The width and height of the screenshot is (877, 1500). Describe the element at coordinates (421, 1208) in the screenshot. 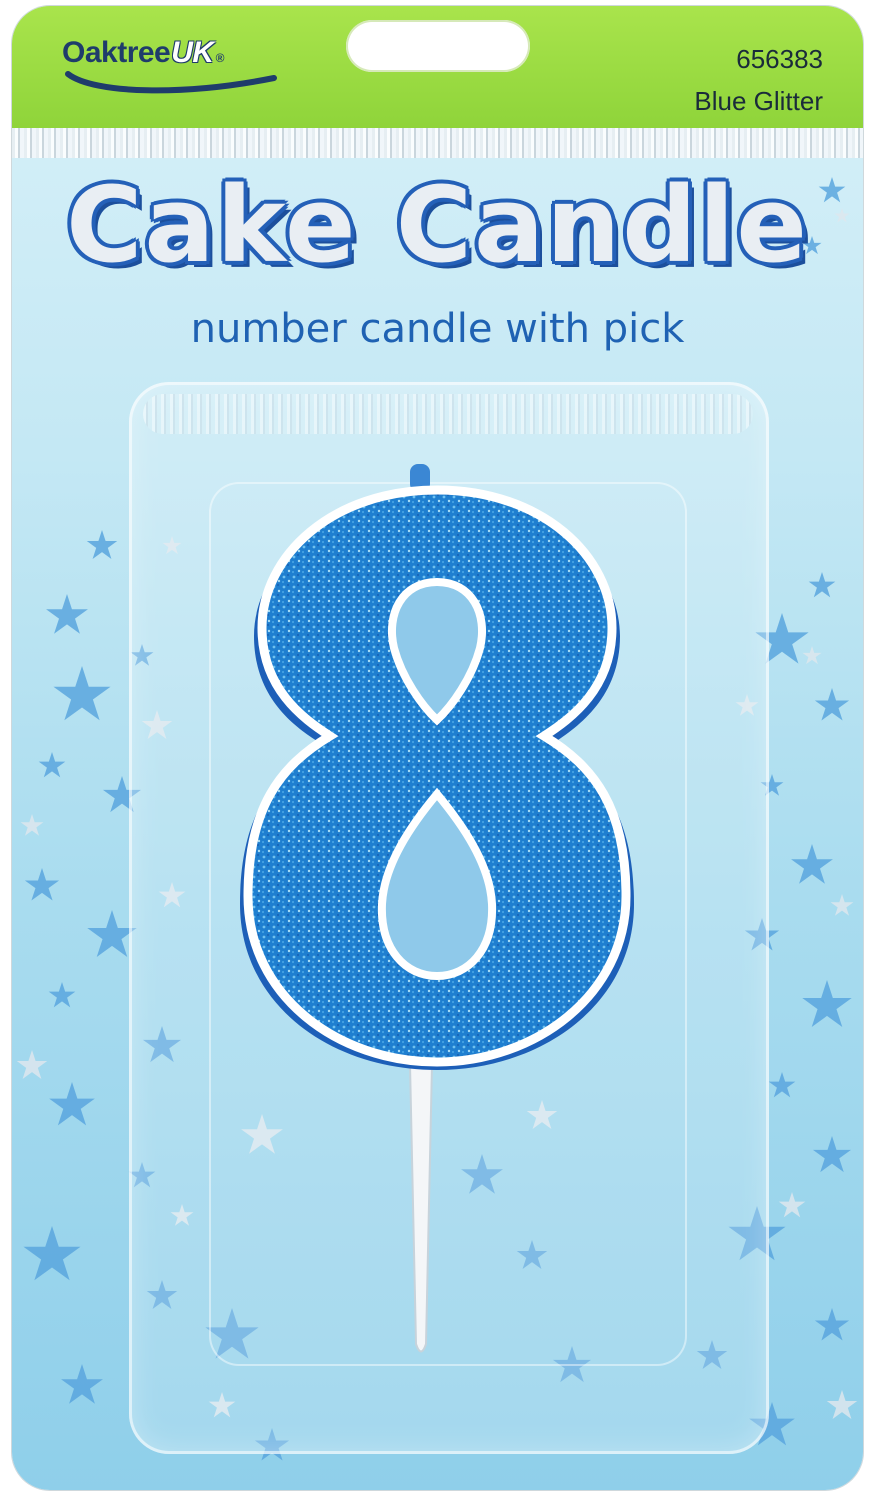

I see `candle-pick` at that location.